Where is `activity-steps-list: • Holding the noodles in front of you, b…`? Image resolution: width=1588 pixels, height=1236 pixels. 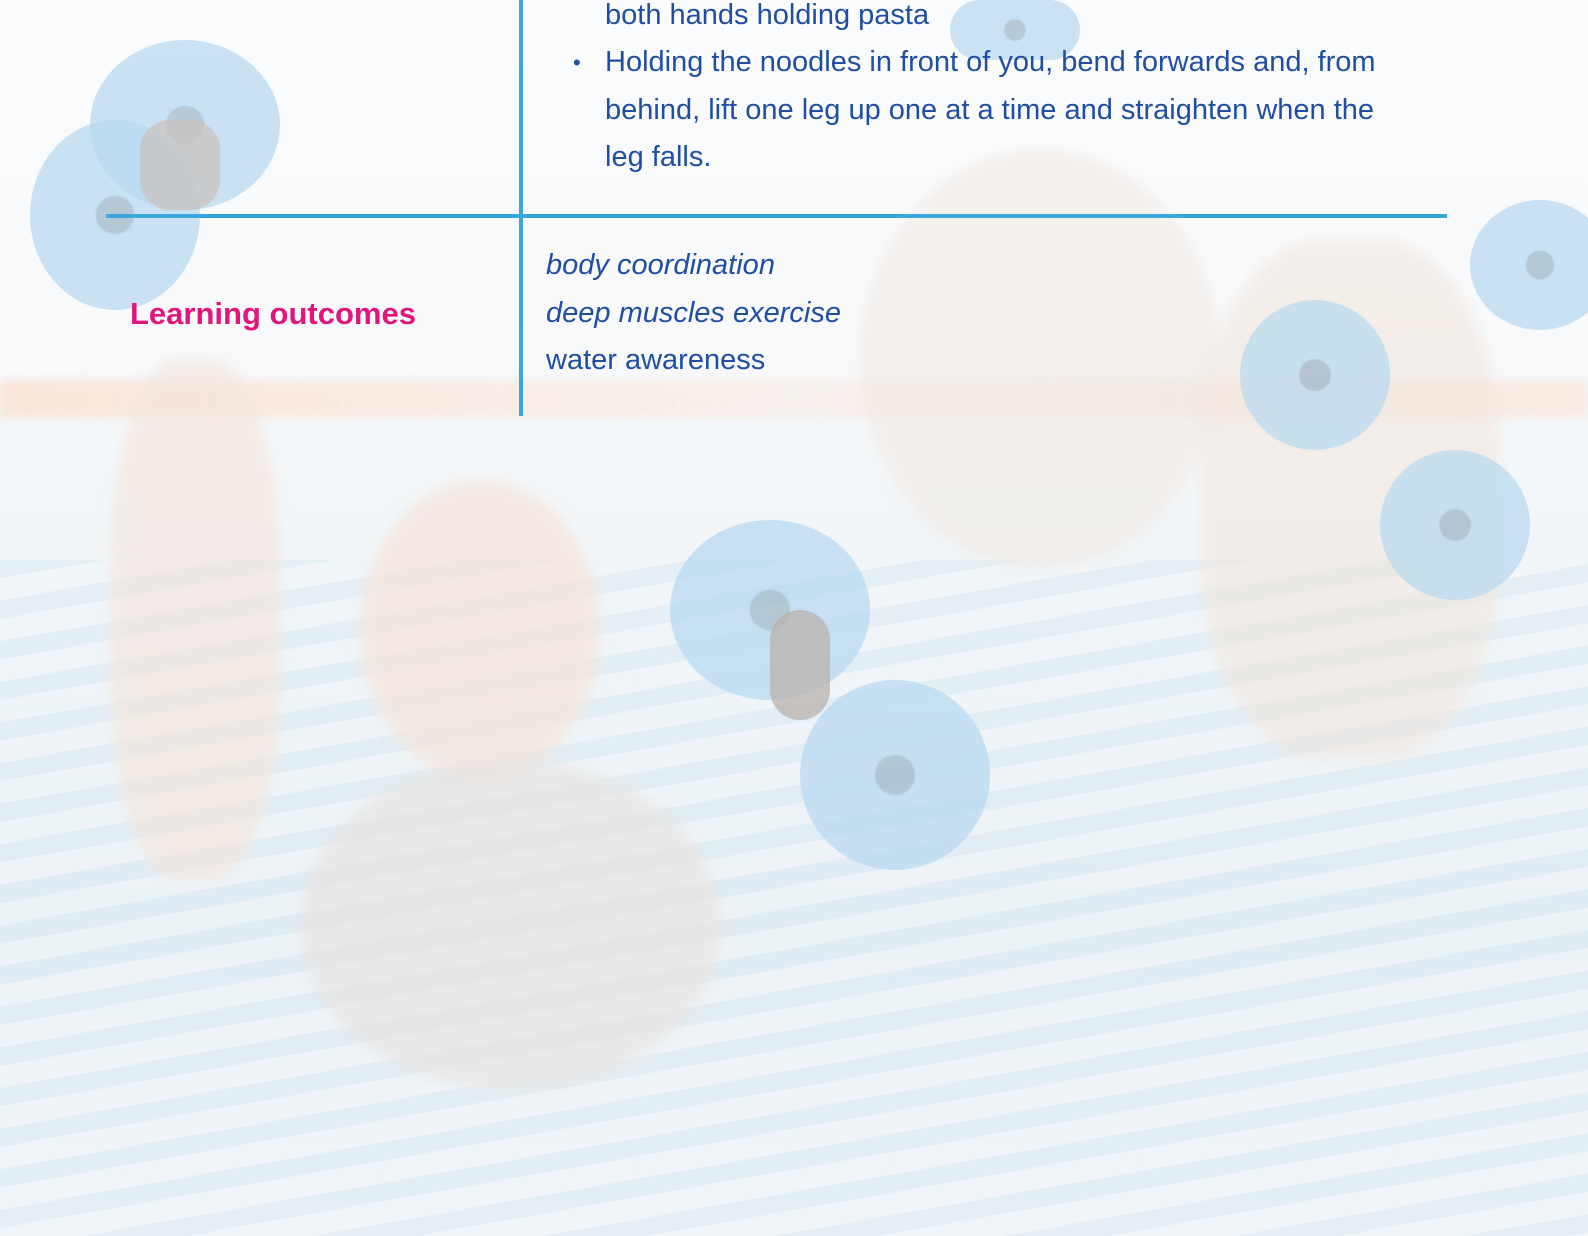 activity-steps-list: • Holding the noodles in front of you, b… is located at coordinates (992, 110).